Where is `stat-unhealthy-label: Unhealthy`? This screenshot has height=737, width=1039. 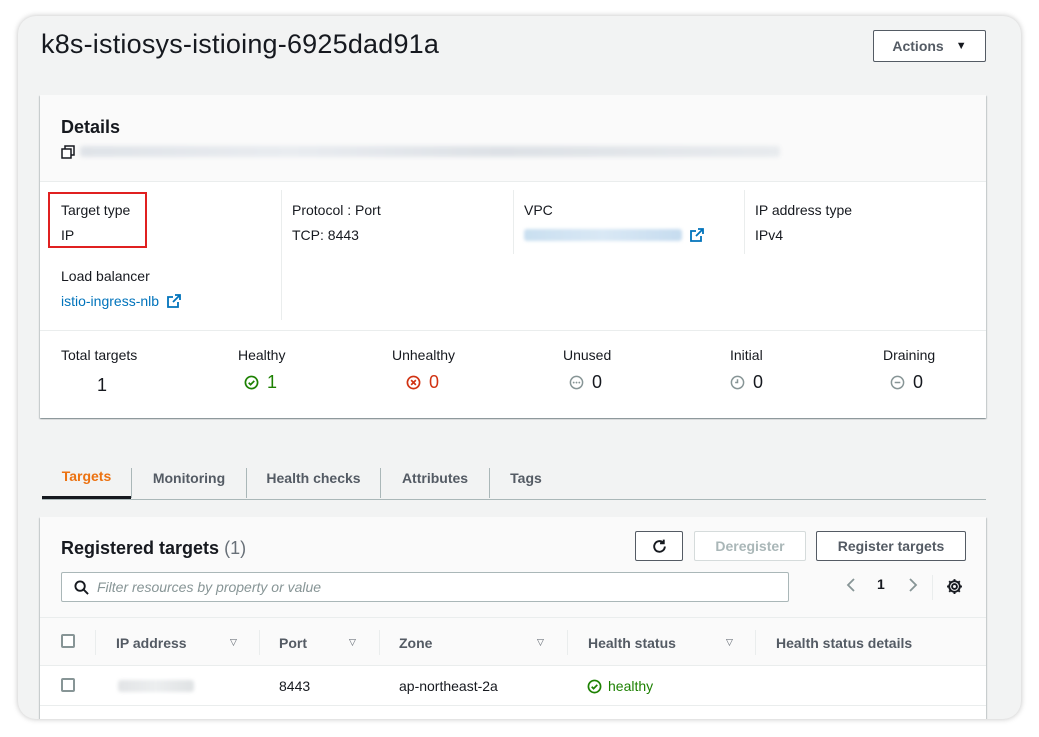
stat-unhealthy-label: Unhealthy is located at coordinates (424, 355).